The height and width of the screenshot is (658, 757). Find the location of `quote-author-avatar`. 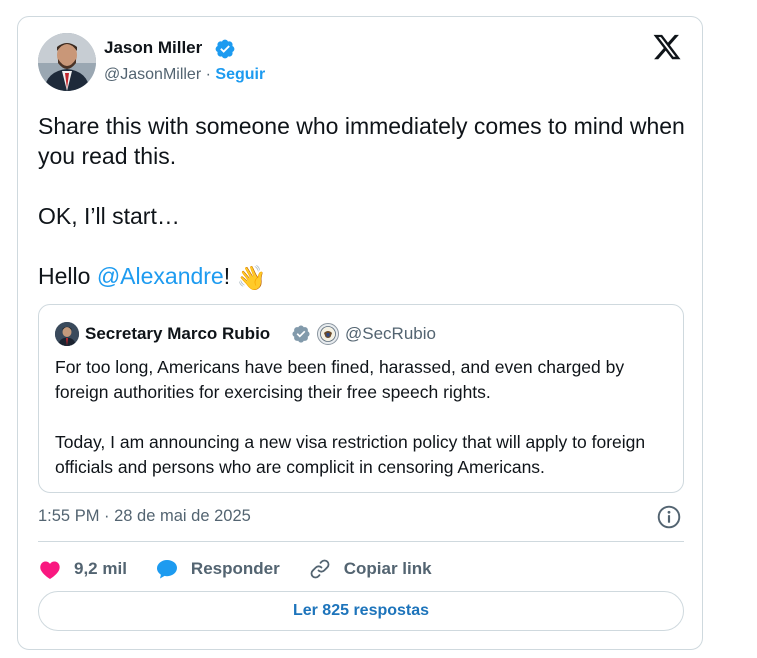

quote-author-avatar is located at coordinates (67, 334).